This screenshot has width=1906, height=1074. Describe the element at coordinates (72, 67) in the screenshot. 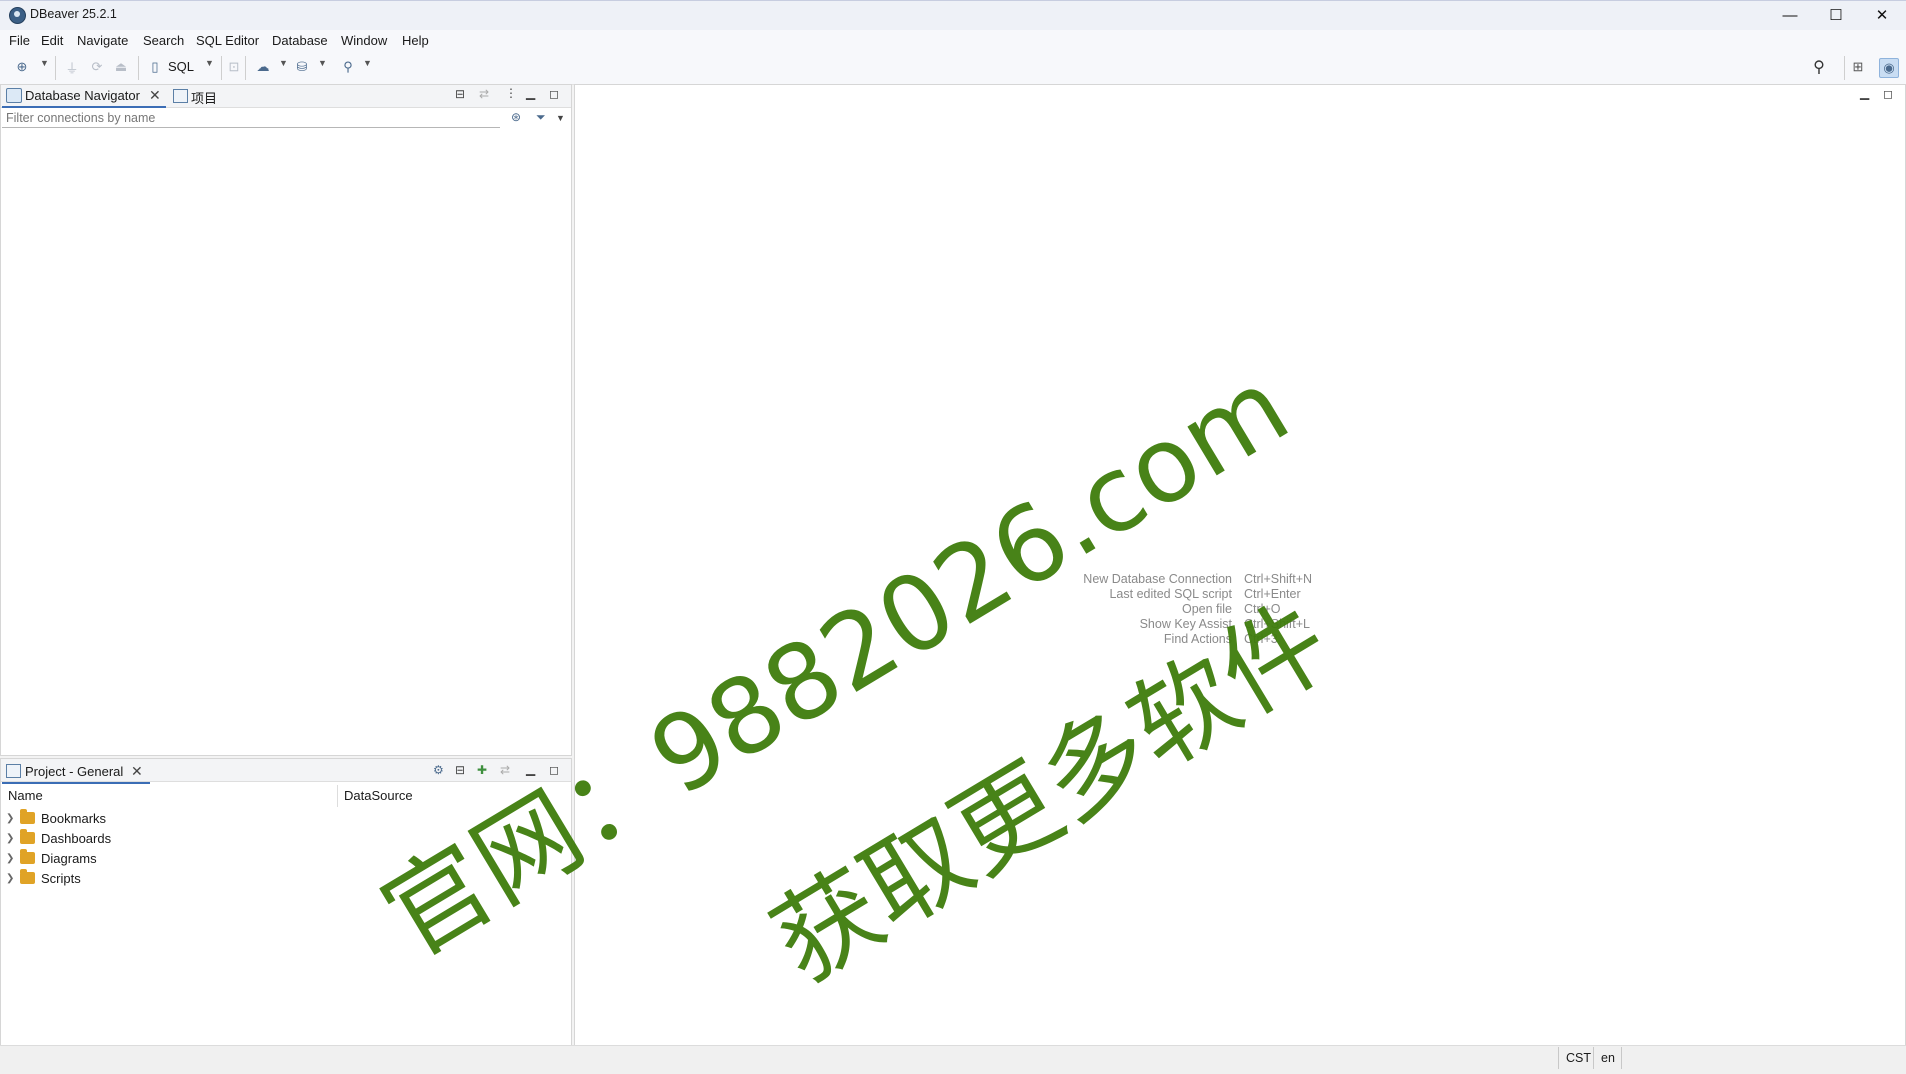

I see `connect-icon: ⏚` at that location.